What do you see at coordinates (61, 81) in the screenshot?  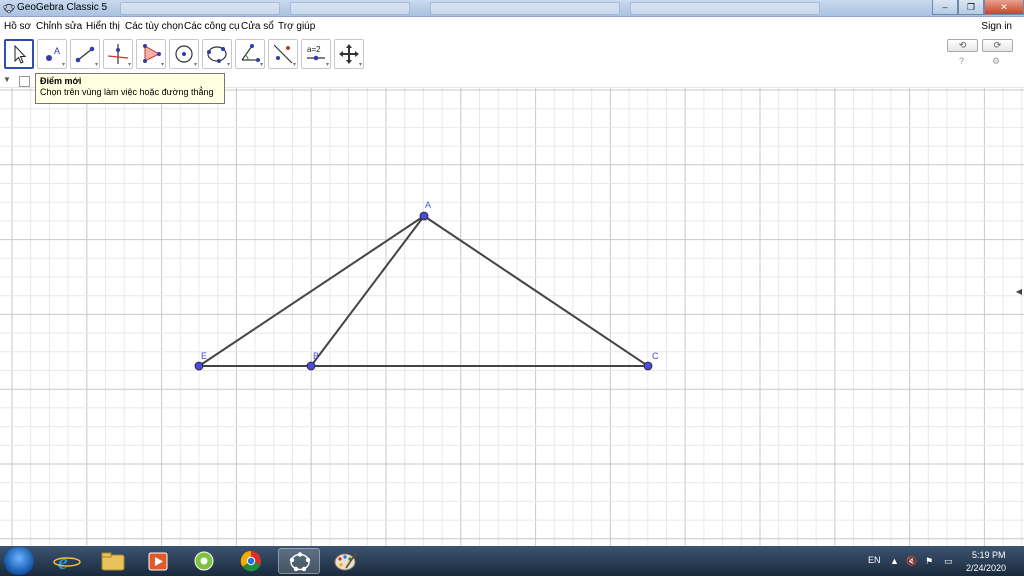 I see `tooltip-title: Điểm mới` at bounding box center [61, 81].